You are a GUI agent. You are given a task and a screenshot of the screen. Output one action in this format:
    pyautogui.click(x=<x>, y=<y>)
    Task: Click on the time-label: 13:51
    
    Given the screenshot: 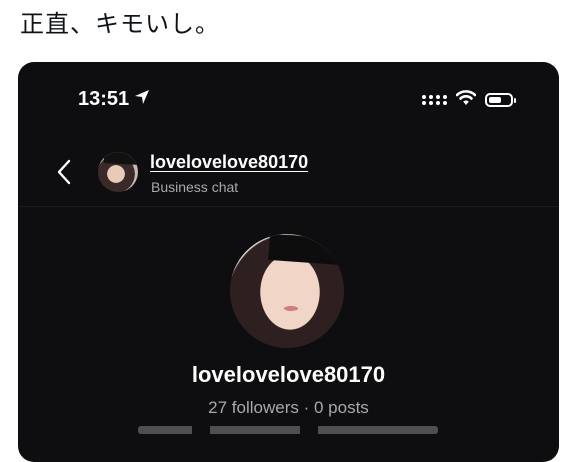 What is the action you would take?
    pyautogui.click(x=104, y=99)
    